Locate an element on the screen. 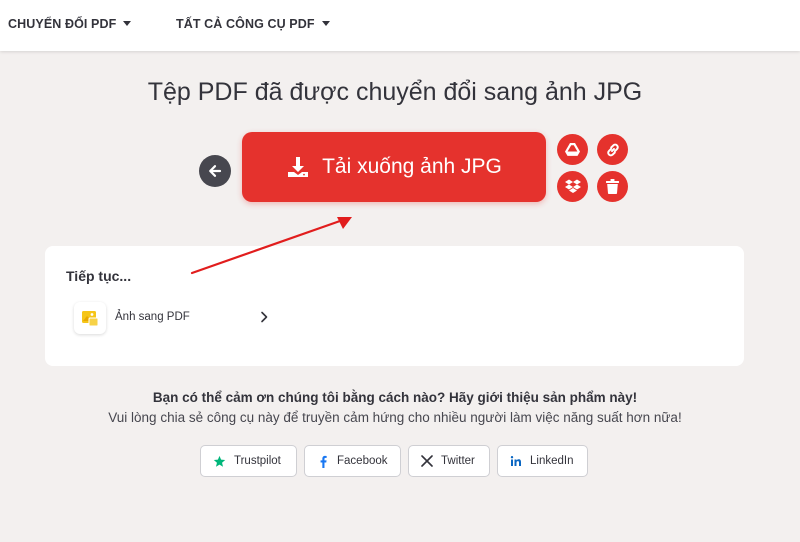  linkedin-button: LinkedIn is located at coordinates (542, 461).